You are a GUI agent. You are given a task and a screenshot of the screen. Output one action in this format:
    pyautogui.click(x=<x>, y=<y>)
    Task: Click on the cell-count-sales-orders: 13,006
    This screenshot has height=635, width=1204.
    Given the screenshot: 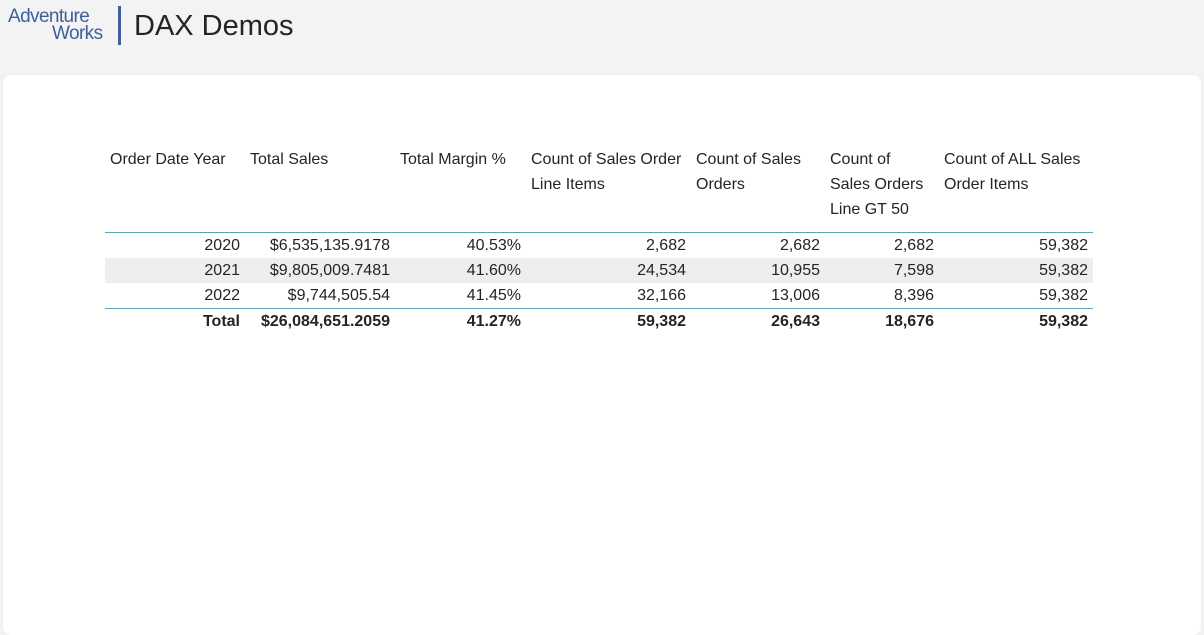 What is the action you would take?
    pyautogui.click(x=795, y=295)
    